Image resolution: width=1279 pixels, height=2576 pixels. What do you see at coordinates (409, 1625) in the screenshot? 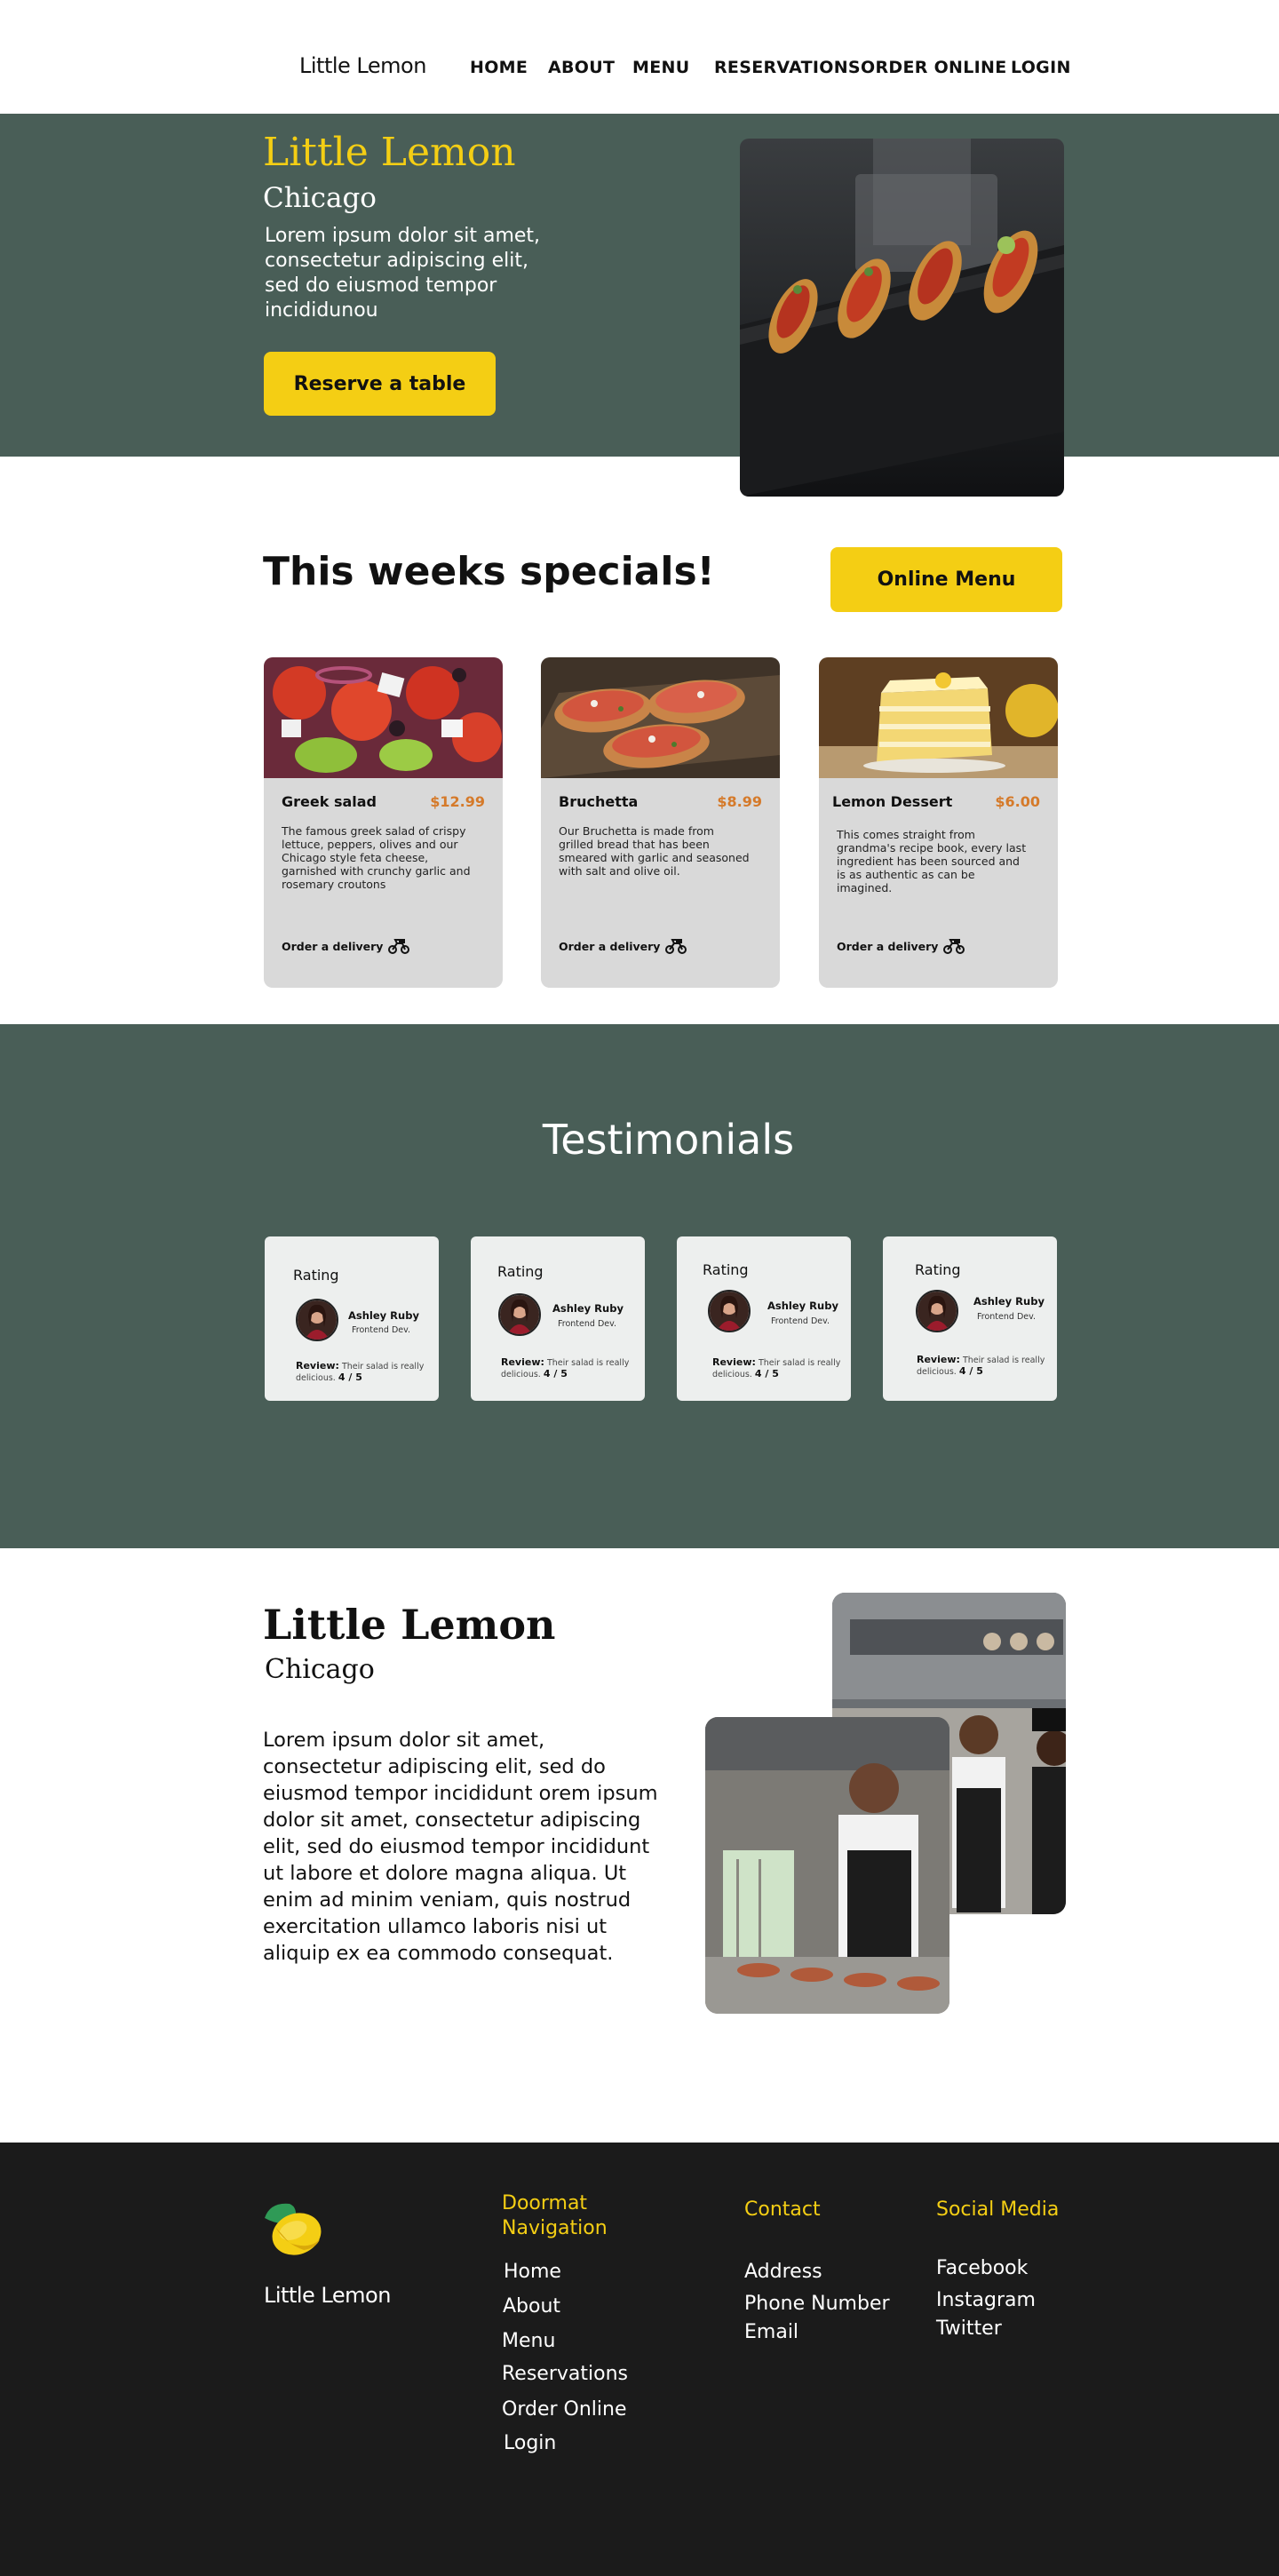
I see `about-title: Little Lemon` at bounding box center [409, 1625].